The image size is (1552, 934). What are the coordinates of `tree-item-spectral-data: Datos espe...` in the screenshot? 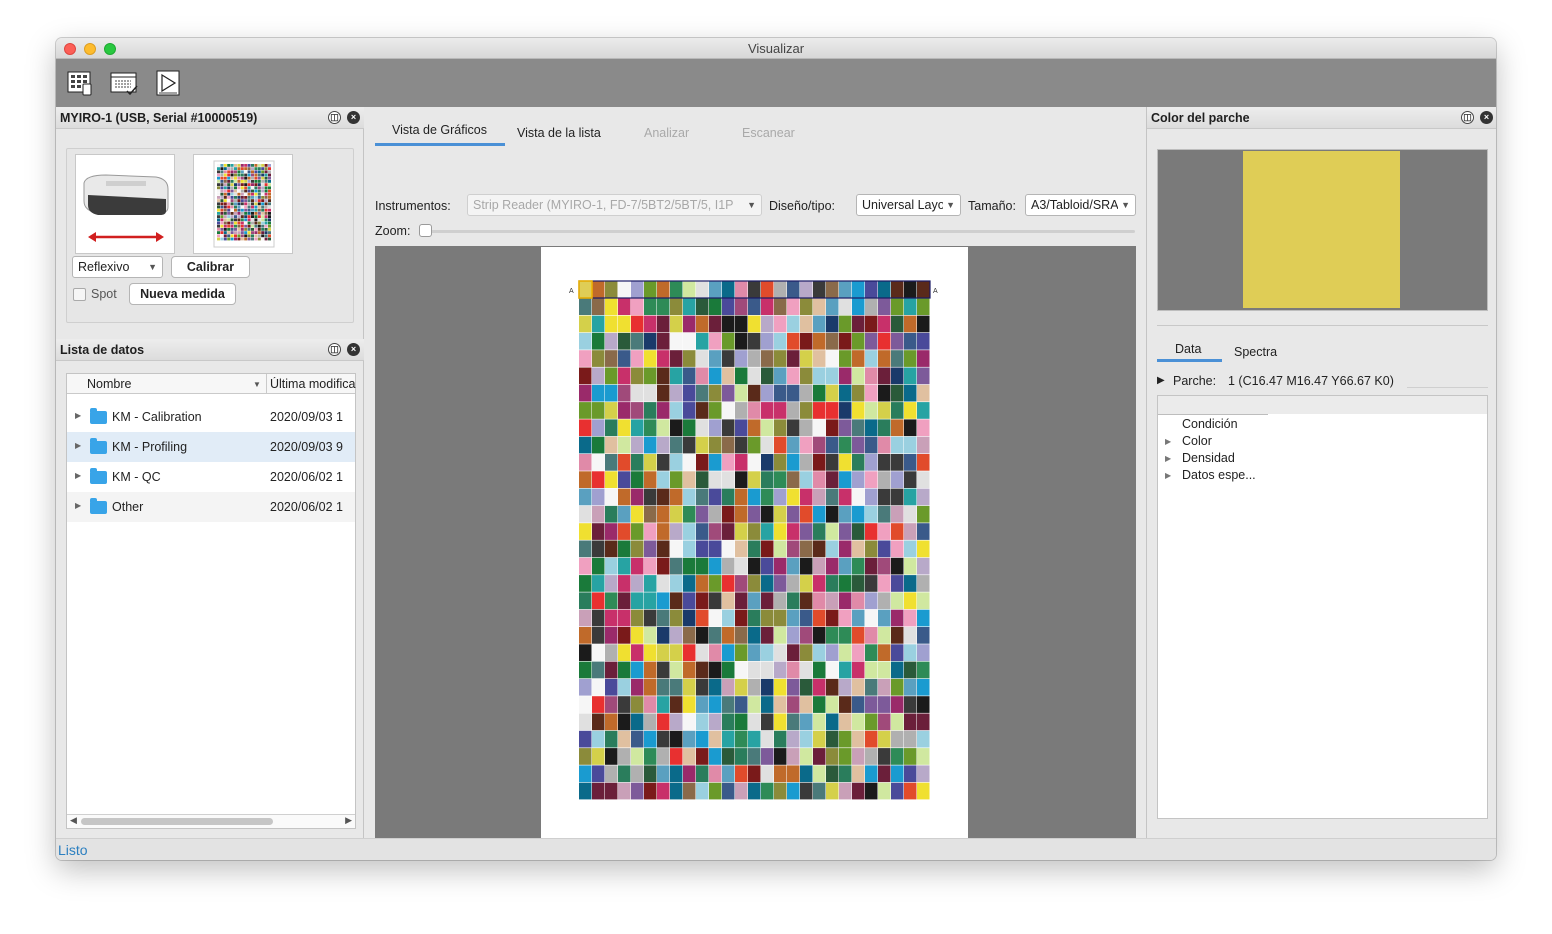 It's located at (1219, 475).